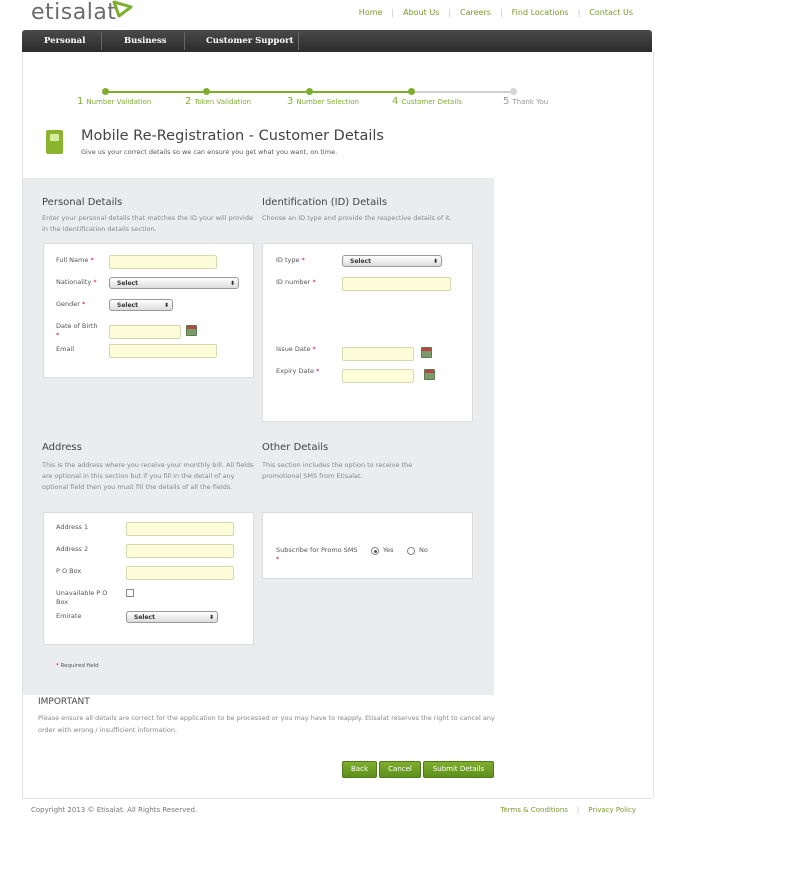 The height and width of the screenshot is (876, 800). What do you see at coordinates (71, 304) in the screenshot?
I see `gender-label: Gender *` at bounding box center [71, 304].